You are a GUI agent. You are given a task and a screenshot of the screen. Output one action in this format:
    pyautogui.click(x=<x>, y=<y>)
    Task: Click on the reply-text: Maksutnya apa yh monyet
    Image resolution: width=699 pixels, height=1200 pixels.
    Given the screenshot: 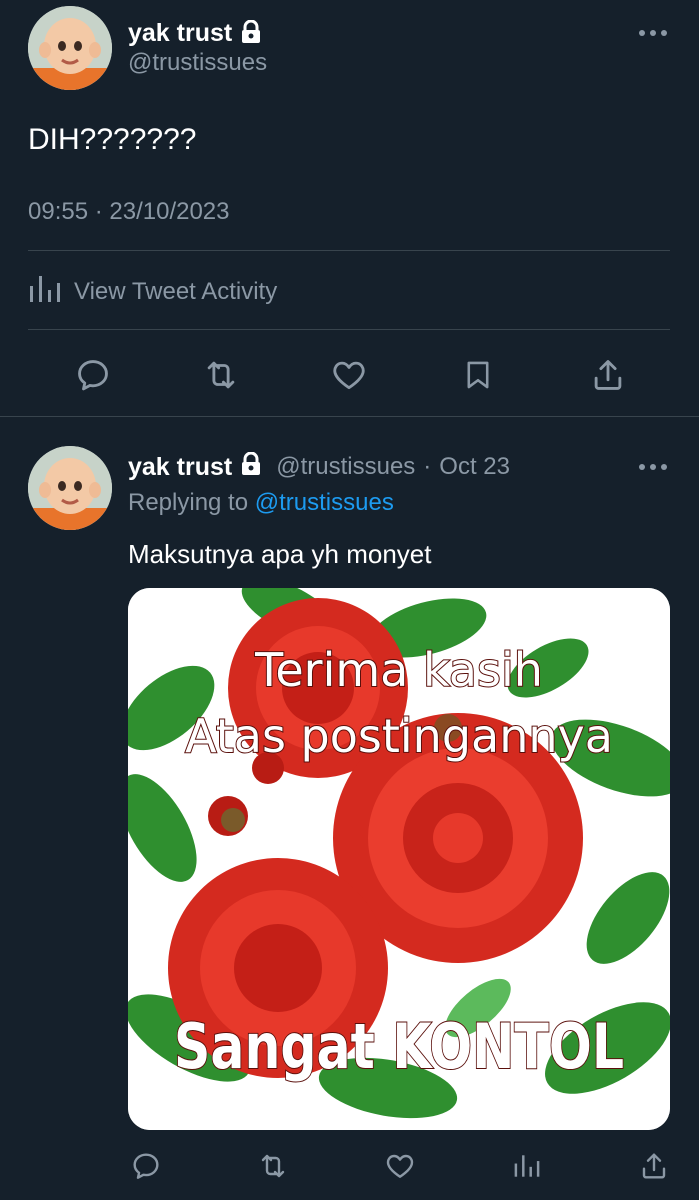 What is the action you would take?
    pyautogui.click(x=280, y=554)
    